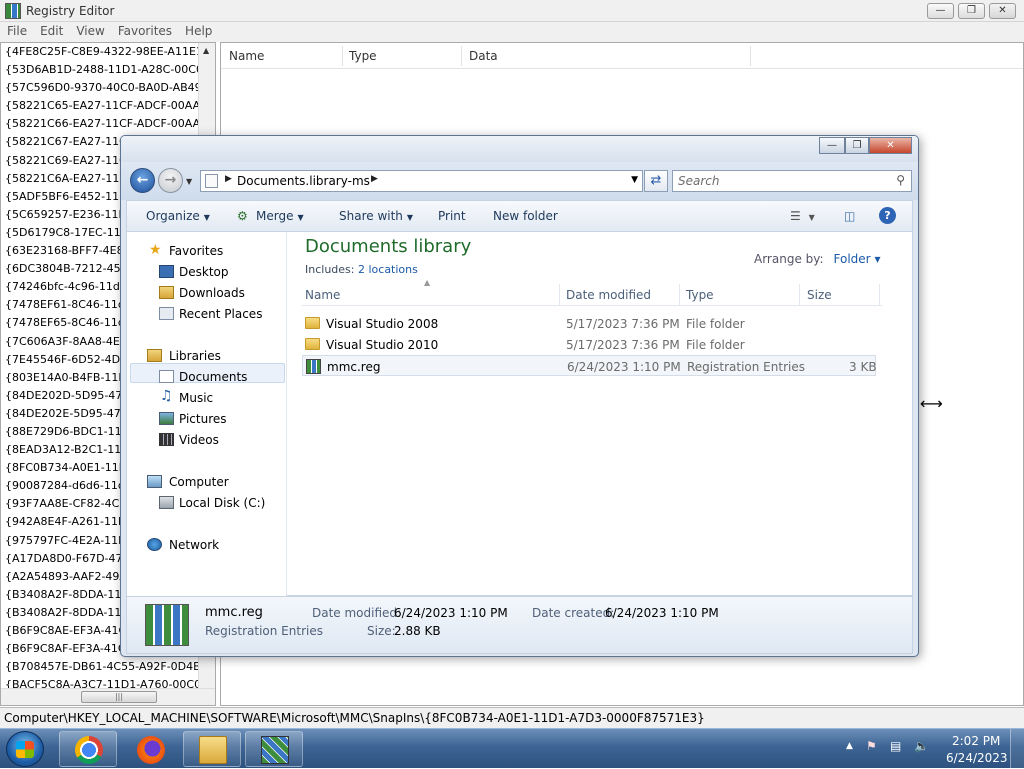 The width and height of the screenshot is (1024, 769). Describe the element at coordinates (119, 697) in the screenshot. I see `scroll-thumb: |||` at that location.